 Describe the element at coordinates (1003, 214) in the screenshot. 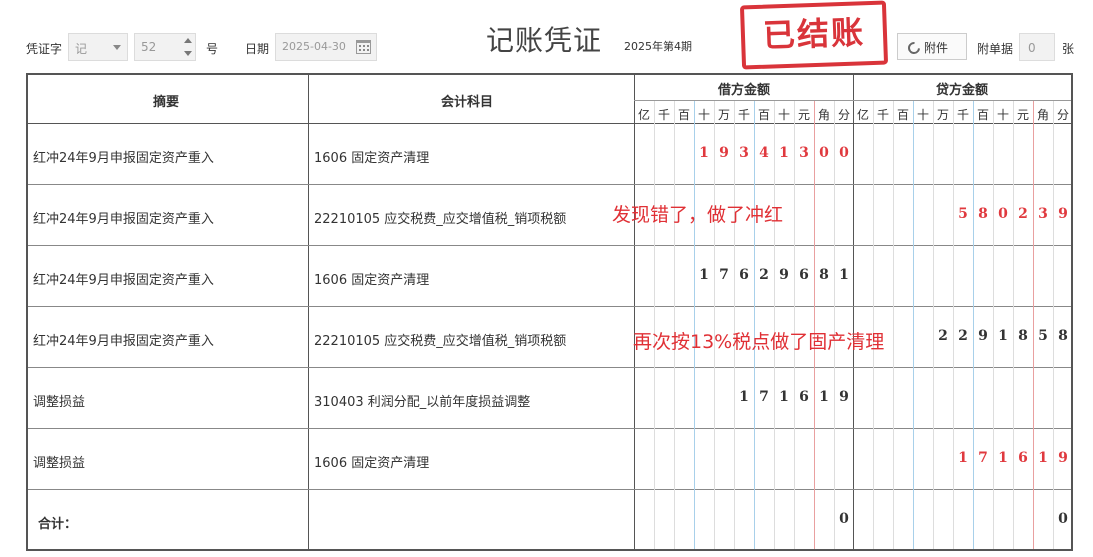

I see `row-1-credit-digit: 0` at that location.